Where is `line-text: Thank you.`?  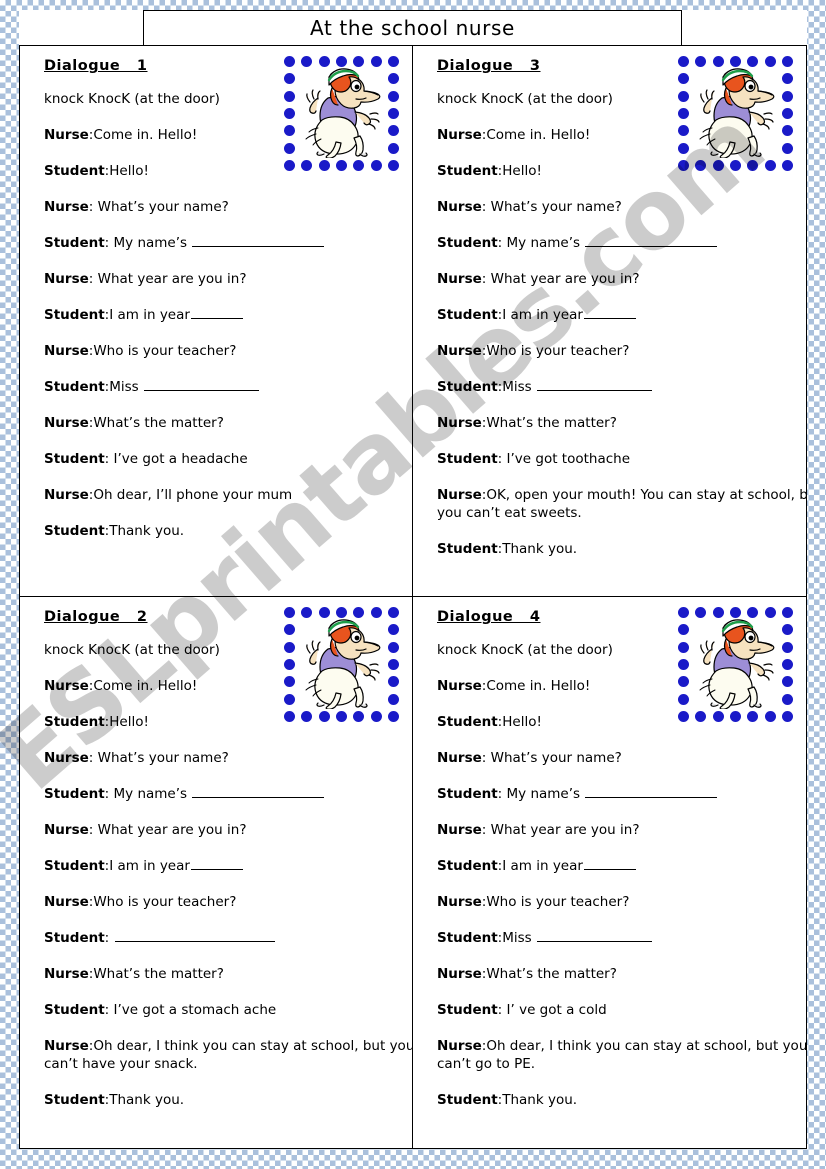 line-text: Thank you. is located at coordinates (540, 1100).